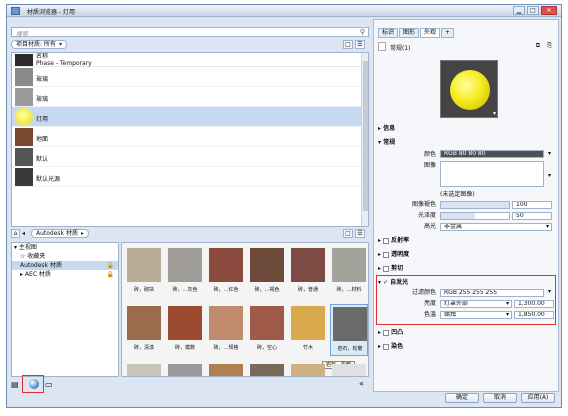  I want to click on search-icon: ⚲, so click(362, 32).